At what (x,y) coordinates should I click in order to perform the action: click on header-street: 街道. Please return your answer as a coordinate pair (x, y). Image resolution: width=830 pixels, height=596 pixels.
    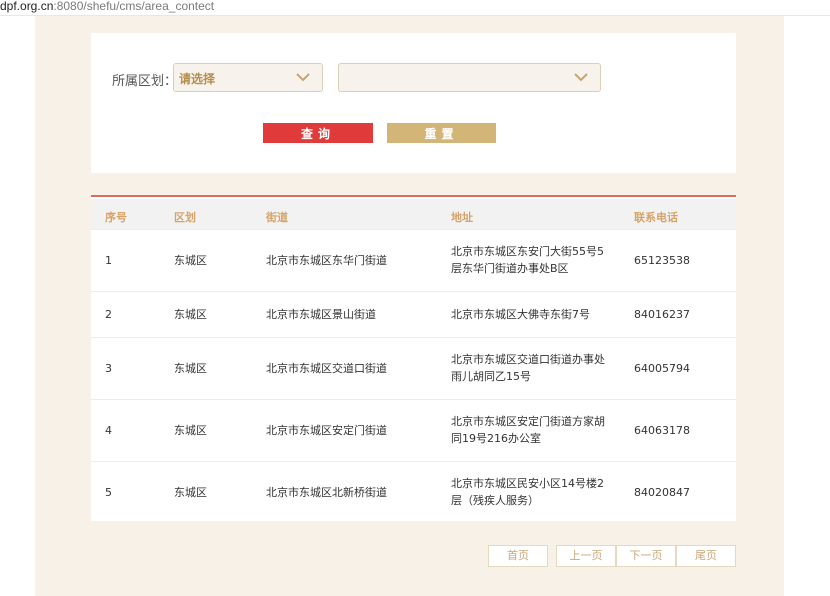
    Looking at the image, I should click on (277, 217).